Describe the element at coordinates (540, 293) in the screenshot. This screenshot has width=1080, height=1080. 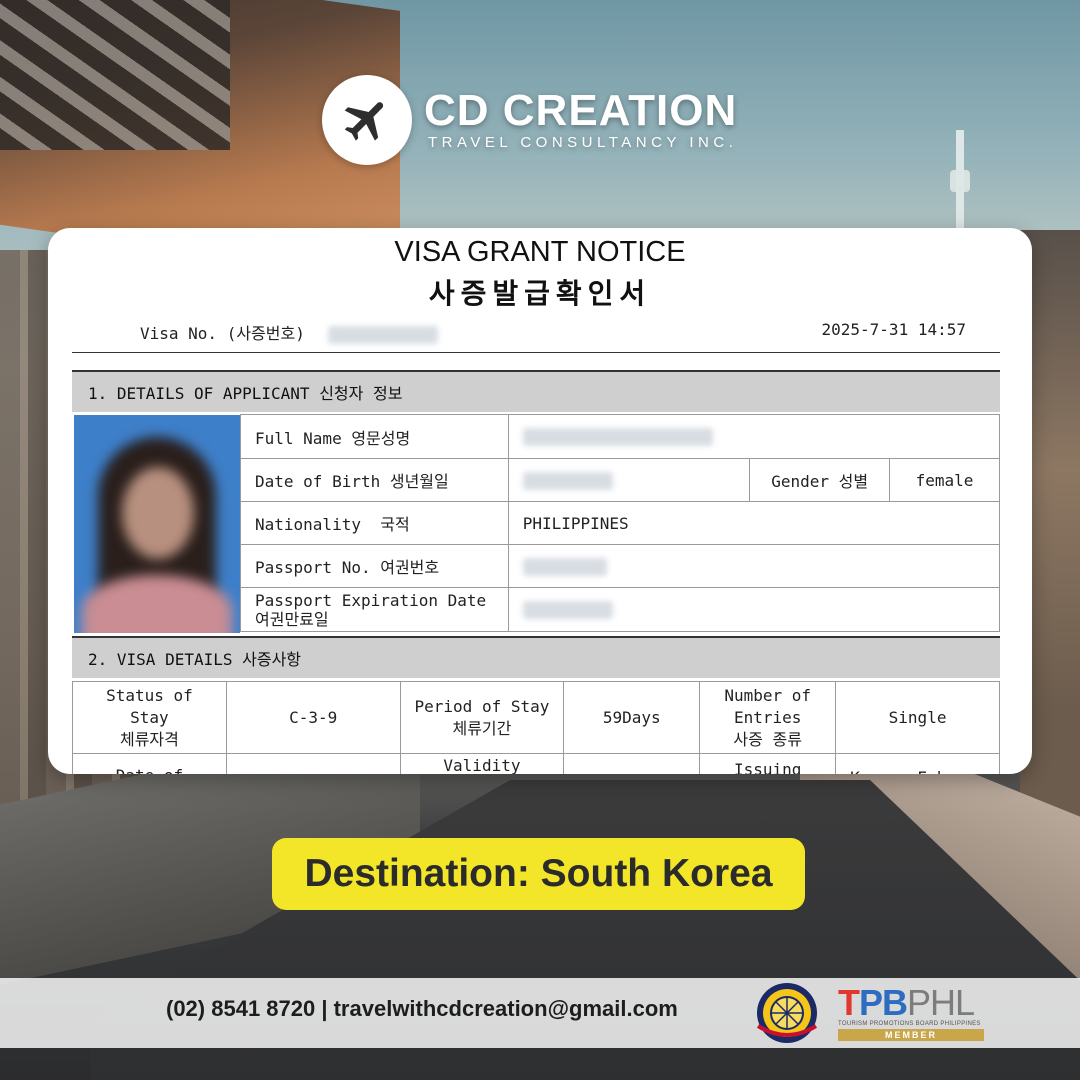
I see `doc-title-ko: 사증발급확인서` at that location.